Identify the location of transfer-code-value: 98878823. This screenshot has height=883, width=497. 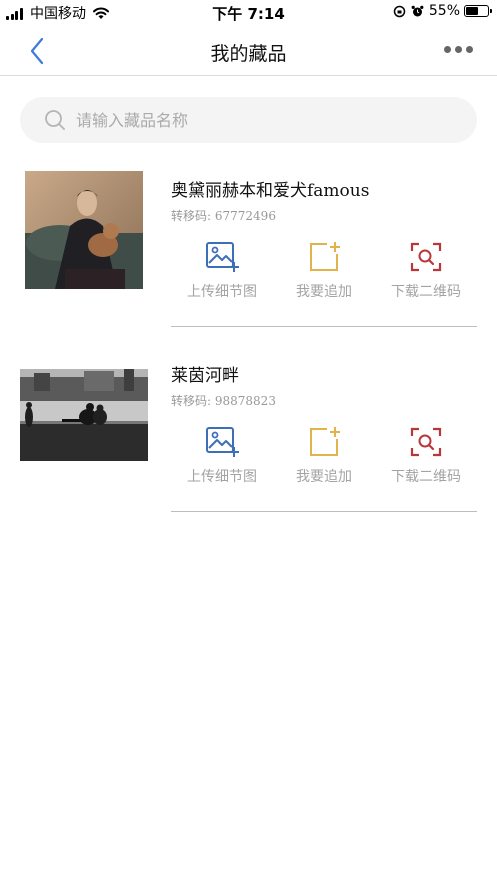
(245, 401).